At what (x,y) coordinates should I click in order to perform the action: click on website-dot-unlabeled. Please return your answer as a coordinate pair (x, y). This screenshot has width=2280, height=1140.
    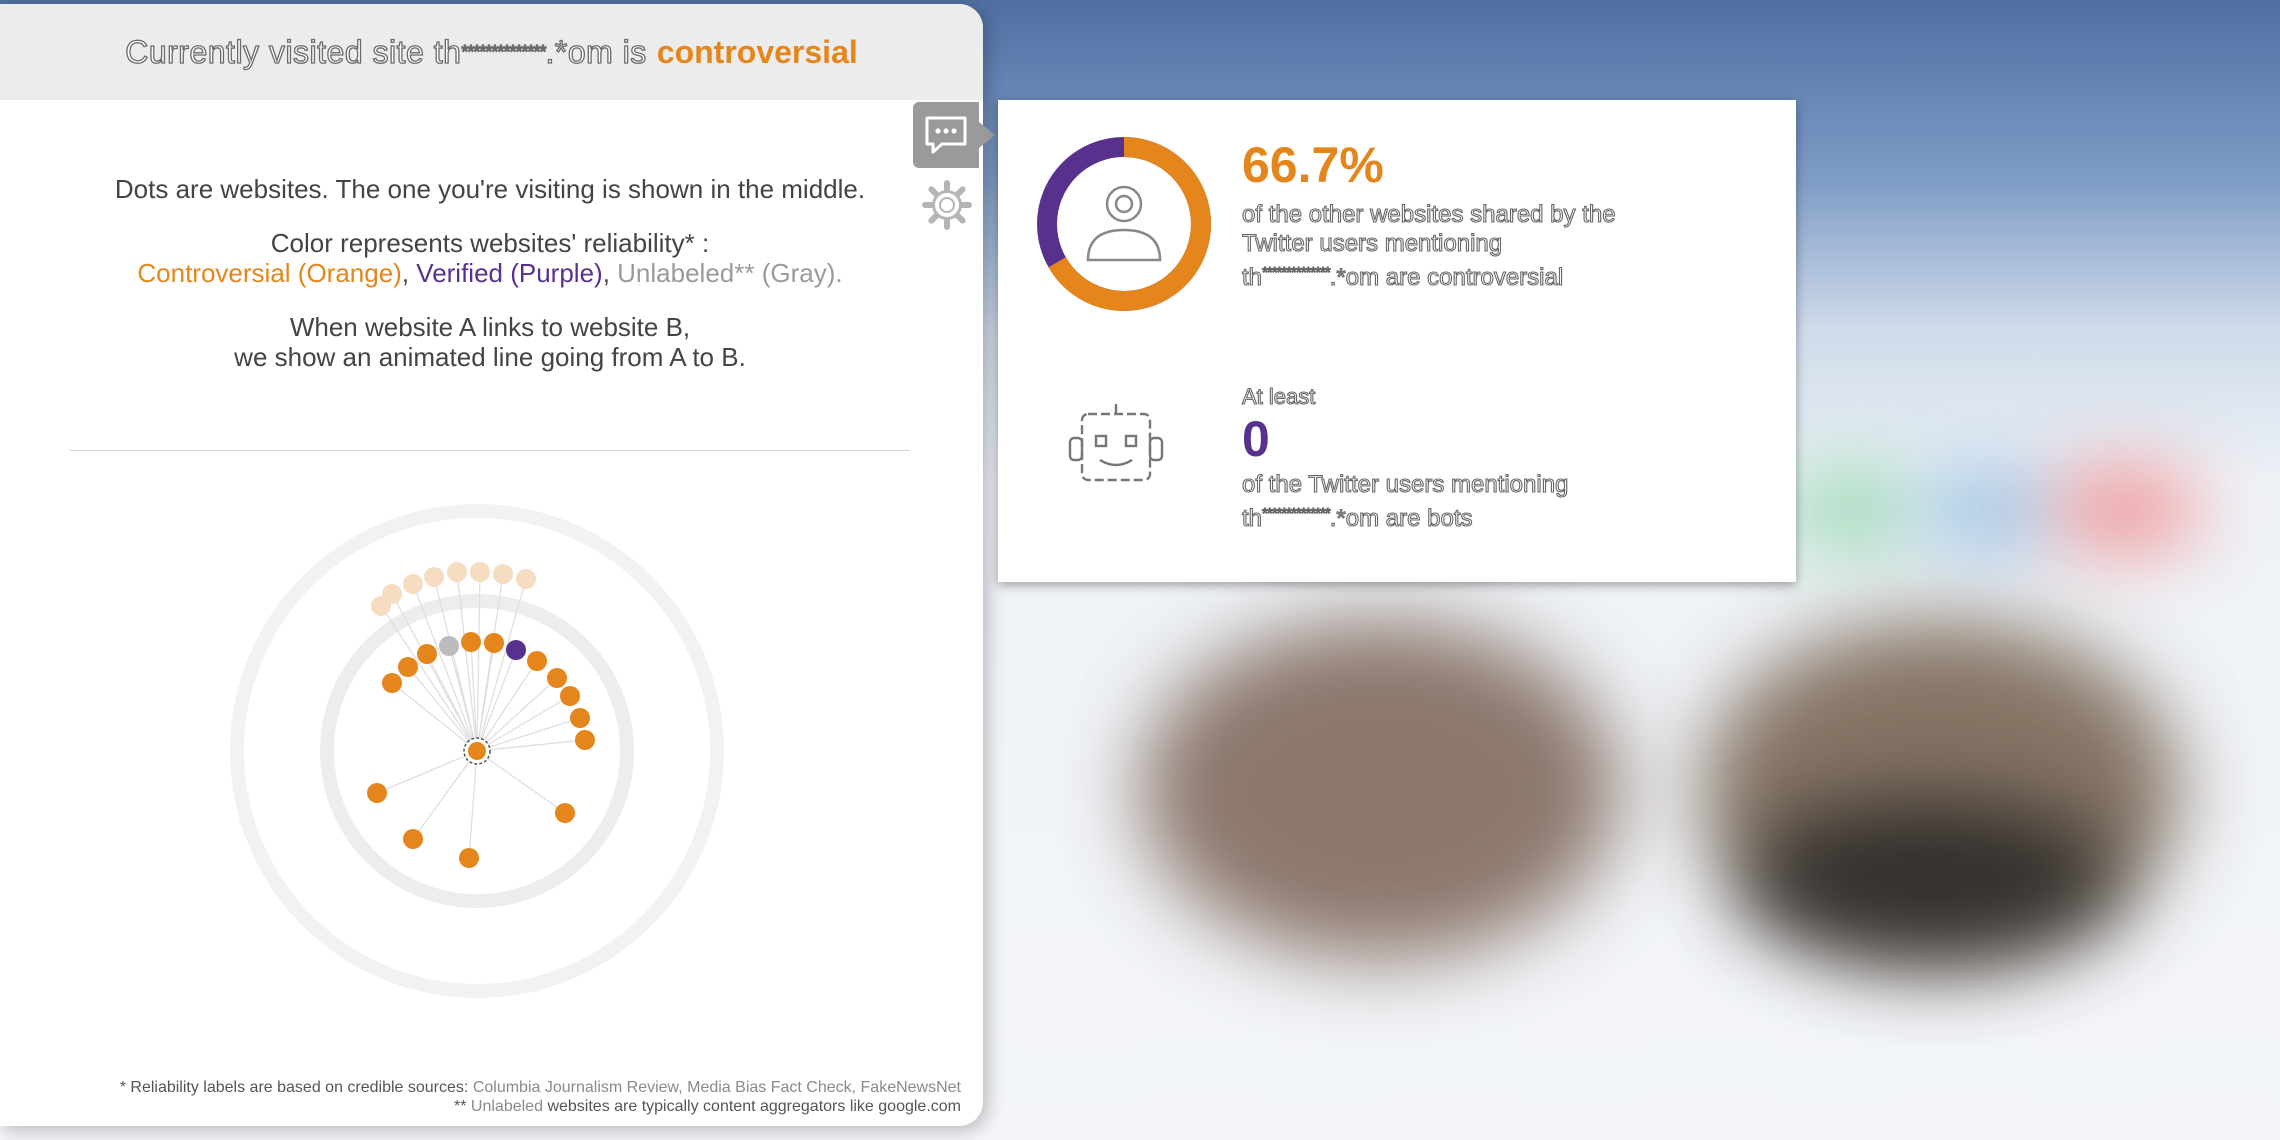
    Looking at the image, I should click on (449, 646).